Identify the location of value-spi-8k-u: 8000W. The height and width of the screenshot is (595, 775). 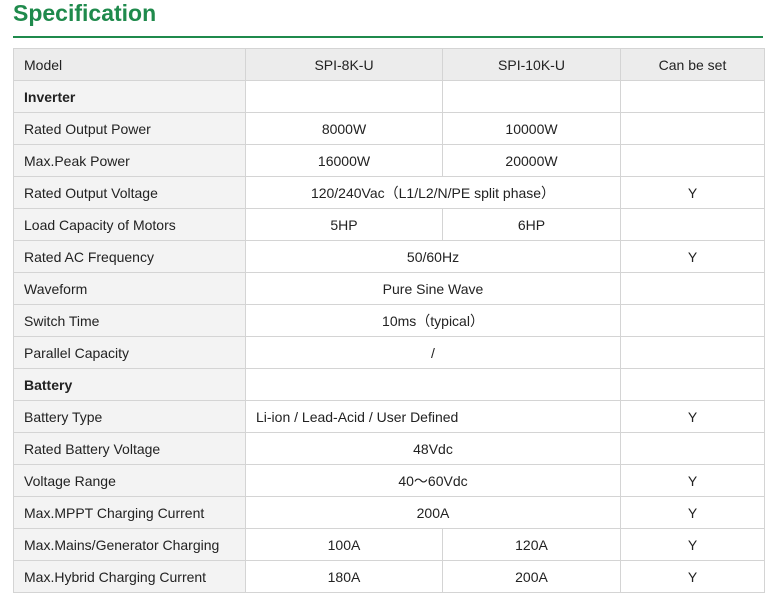
(344, 128).